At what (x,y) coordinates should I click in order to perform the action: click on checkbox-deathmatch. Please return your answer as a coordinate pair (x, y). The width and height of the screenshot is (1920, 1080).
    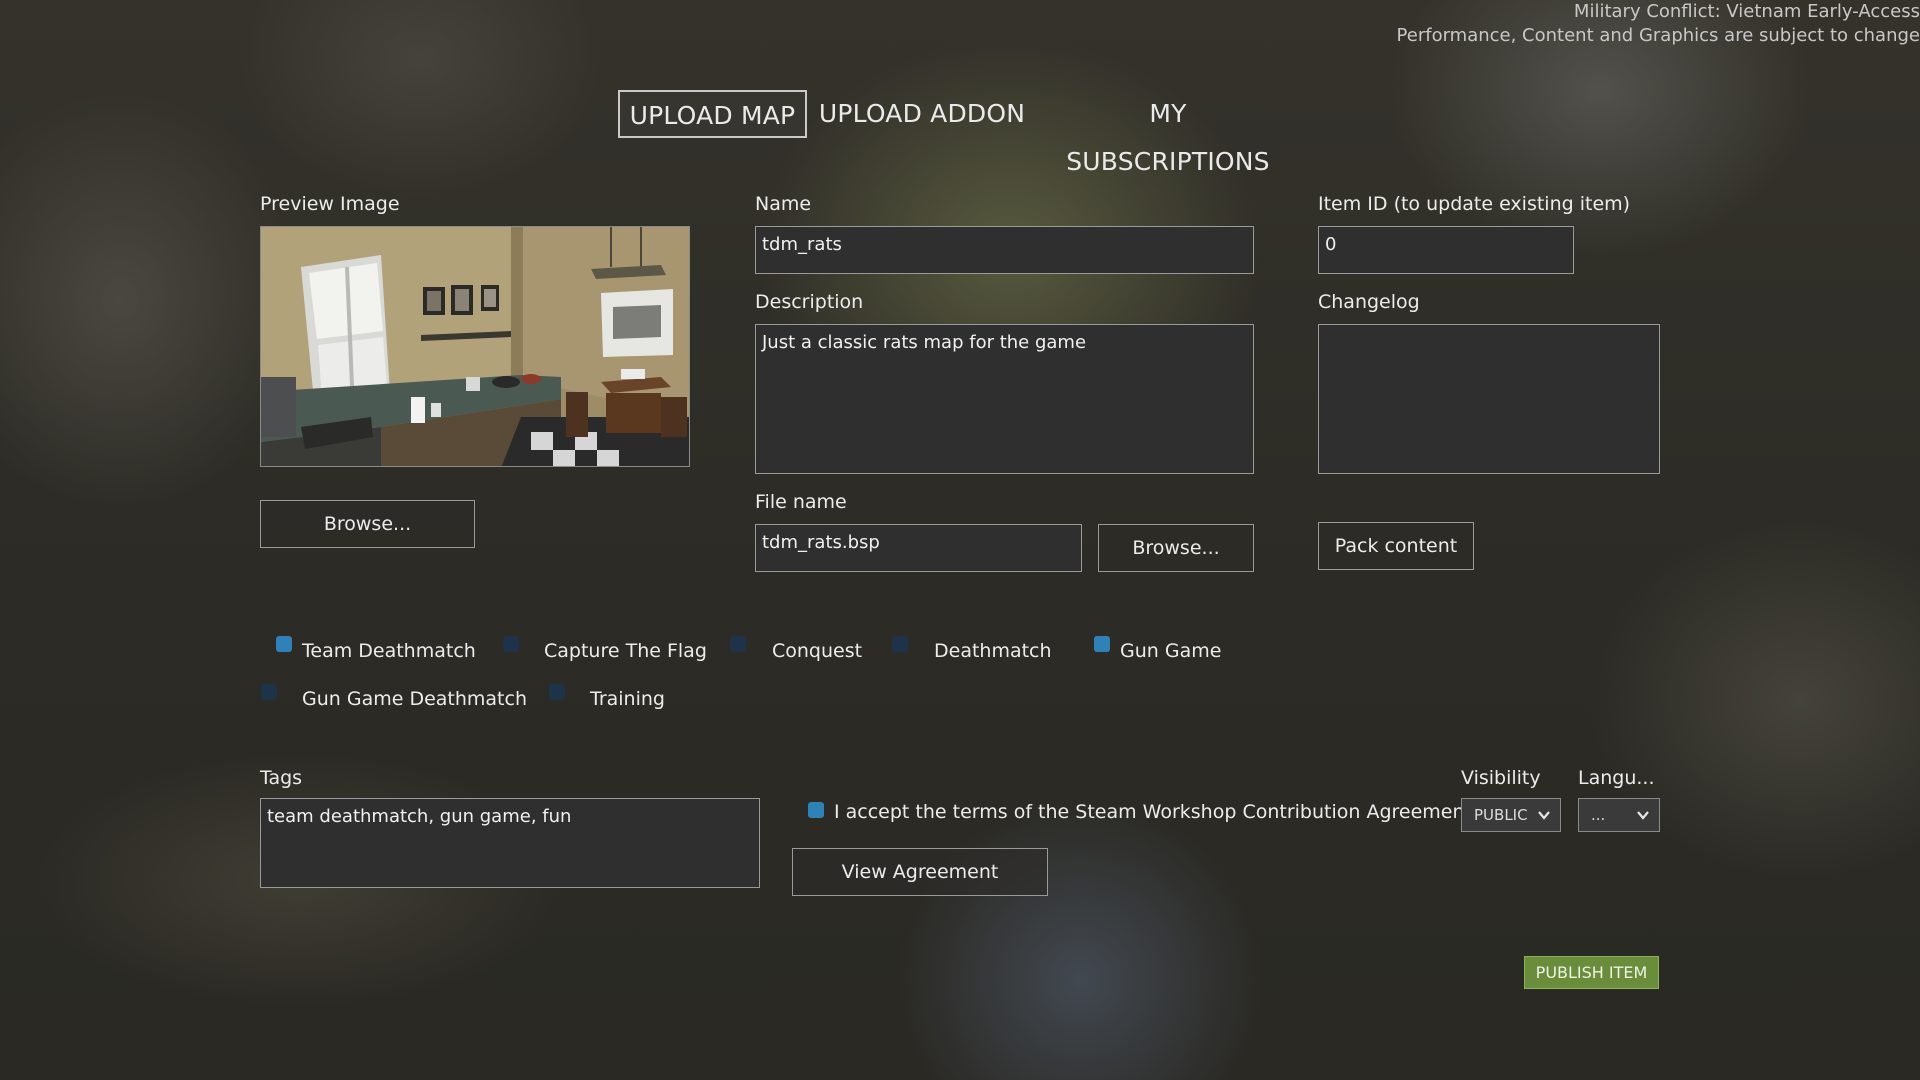
    Looking at the image, I should click on (900, 644).